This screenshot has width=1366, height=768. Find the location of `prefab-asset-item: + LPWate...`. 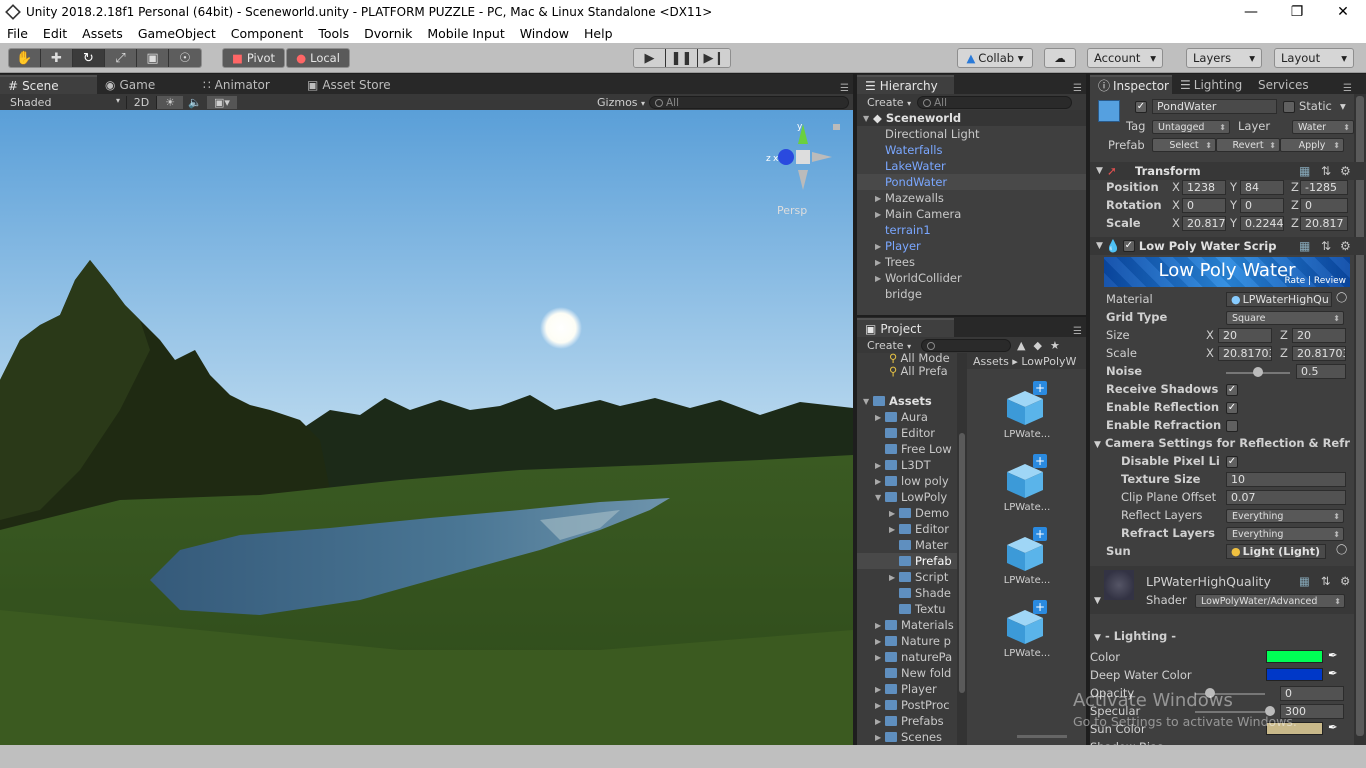

prefab-asset-item: + LPWate... is located at coordinates (1027, 561).